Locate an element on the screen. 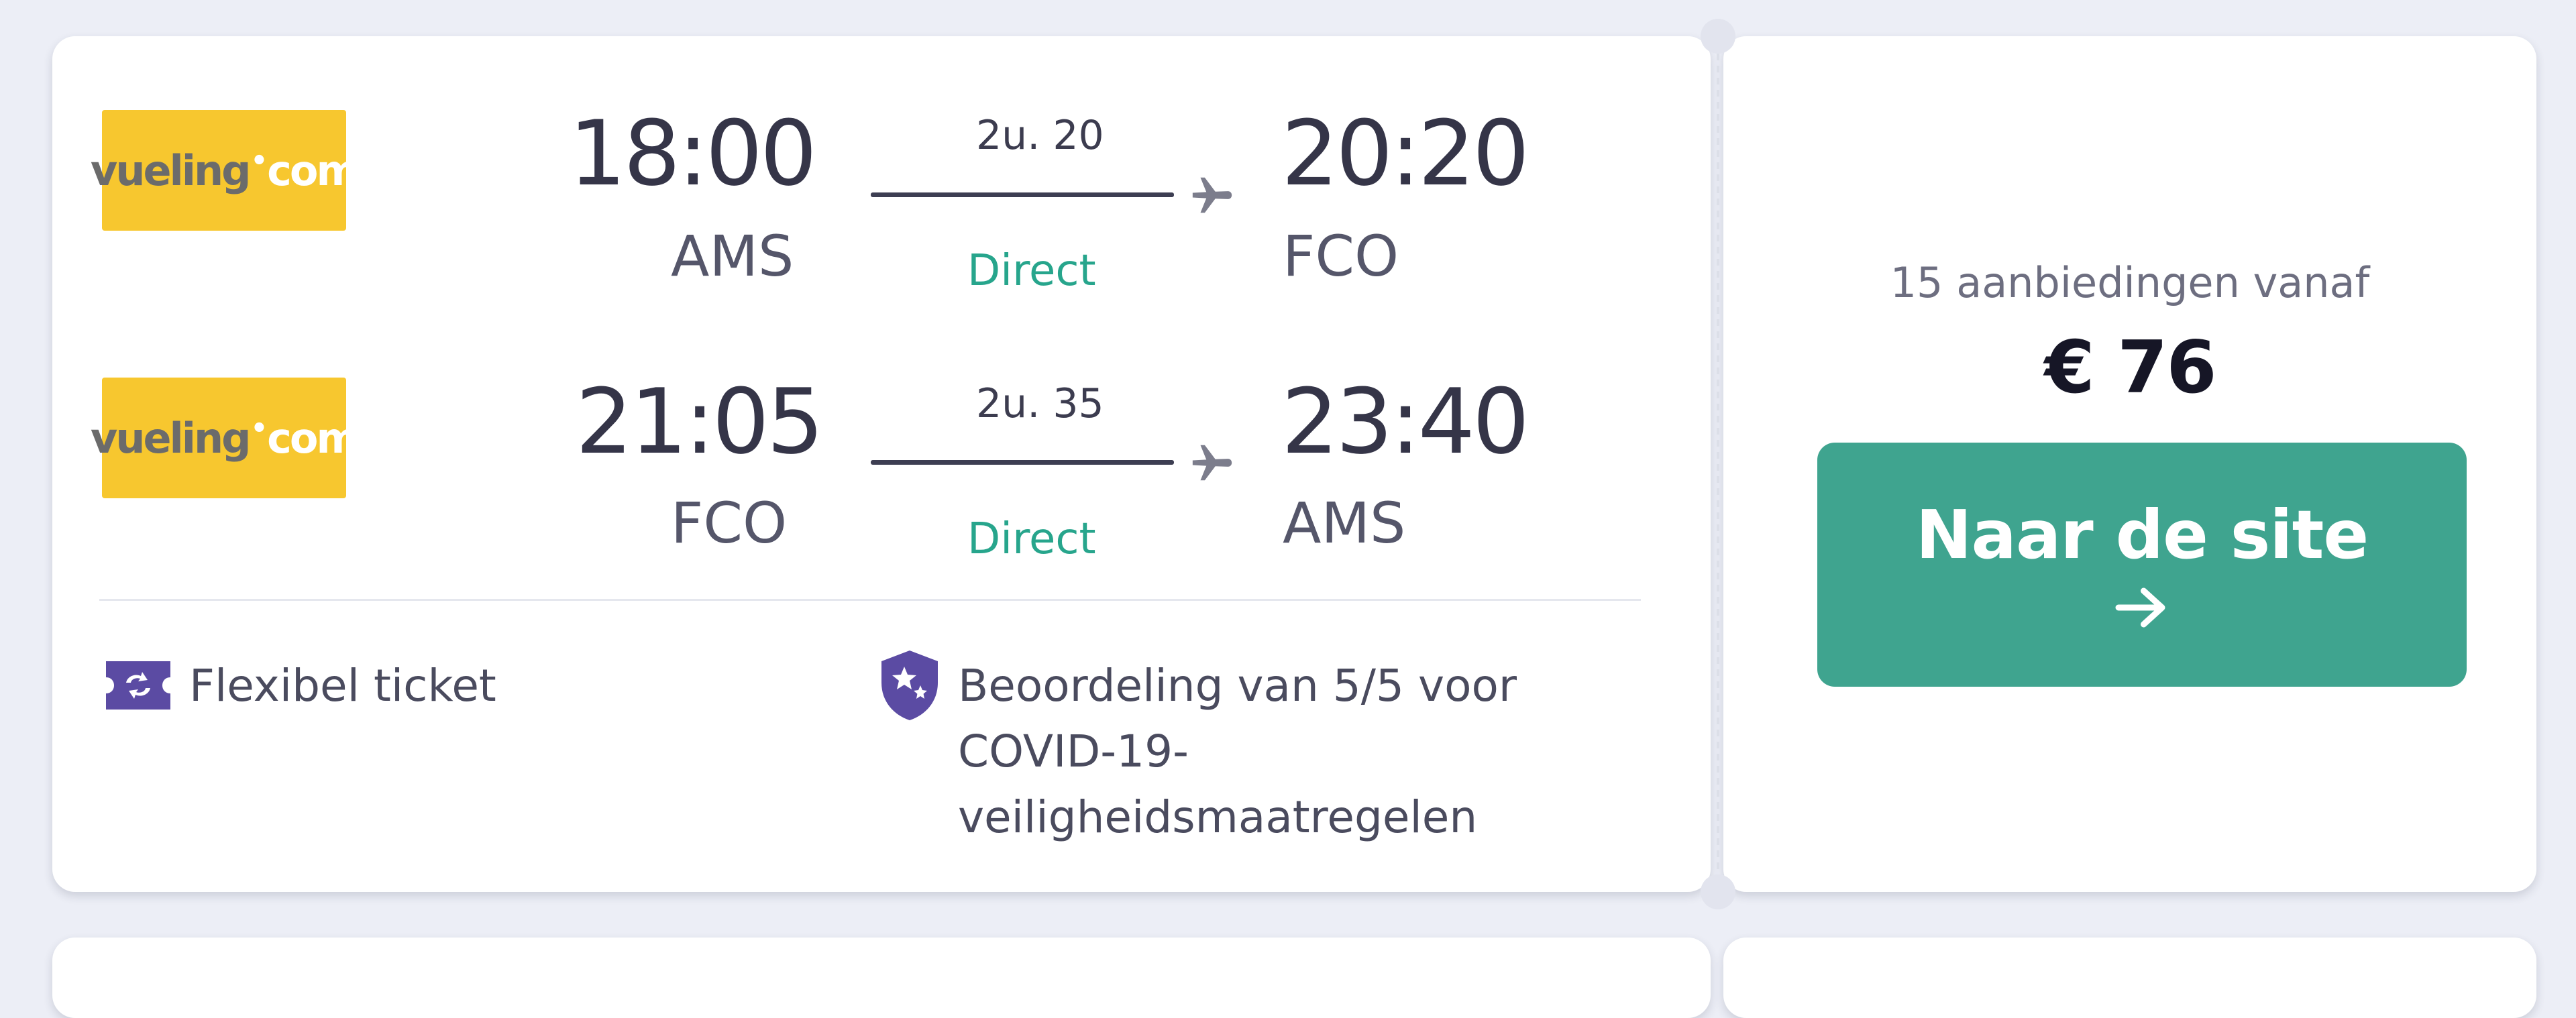  offers-count-caption: 15 aanbiedingen vanaf is located at coordinates (2130, 282).